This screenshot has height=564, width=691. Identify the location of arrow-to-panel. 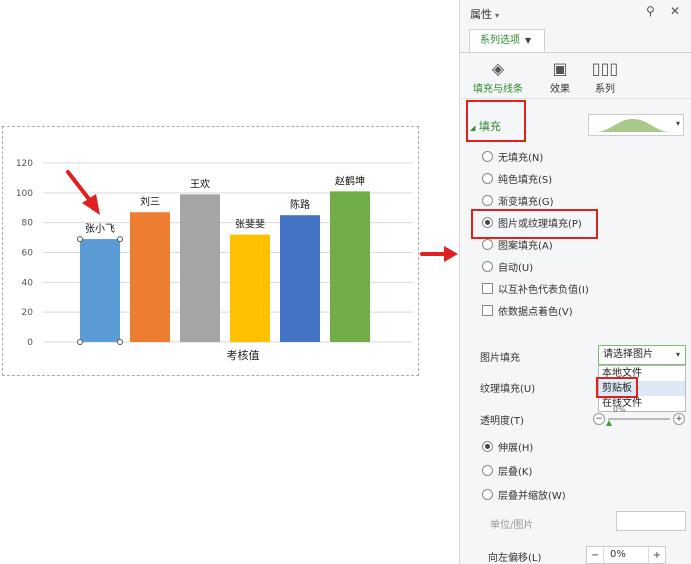
(439, 254).